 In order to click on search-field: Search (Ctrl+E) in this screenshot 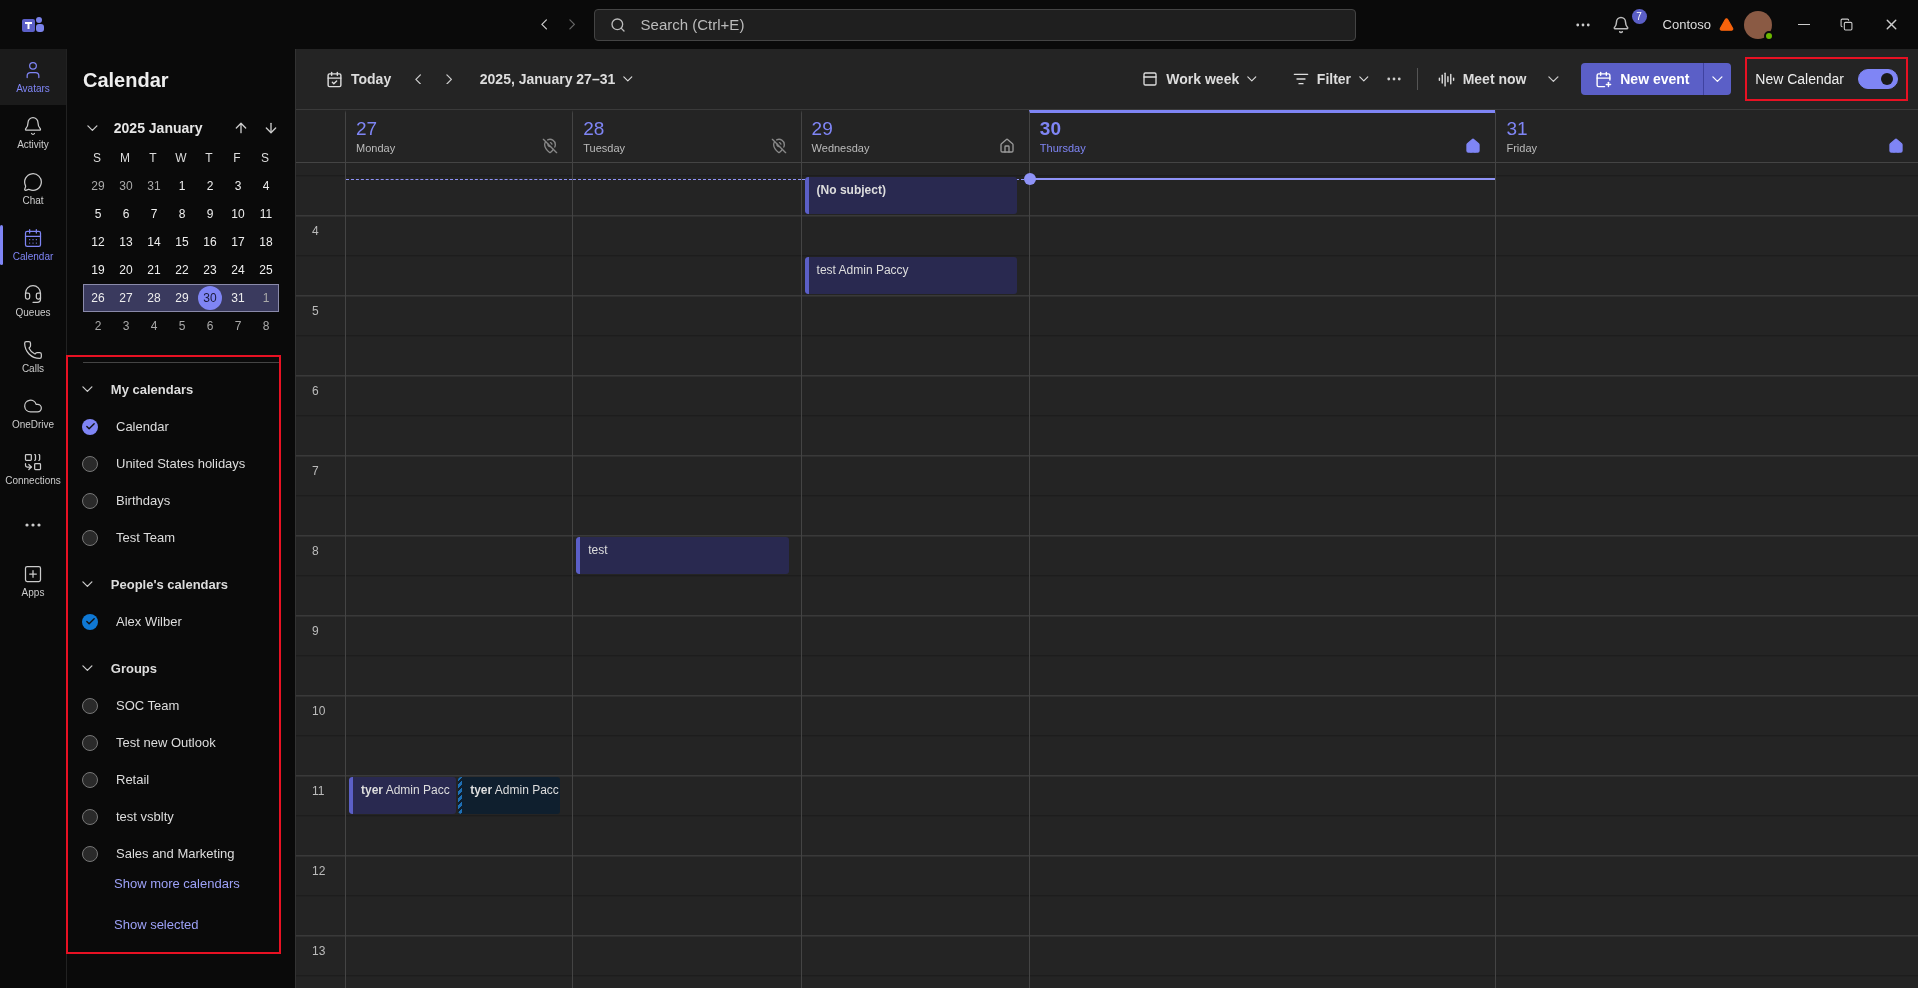, I will do `click(974, 24)`.